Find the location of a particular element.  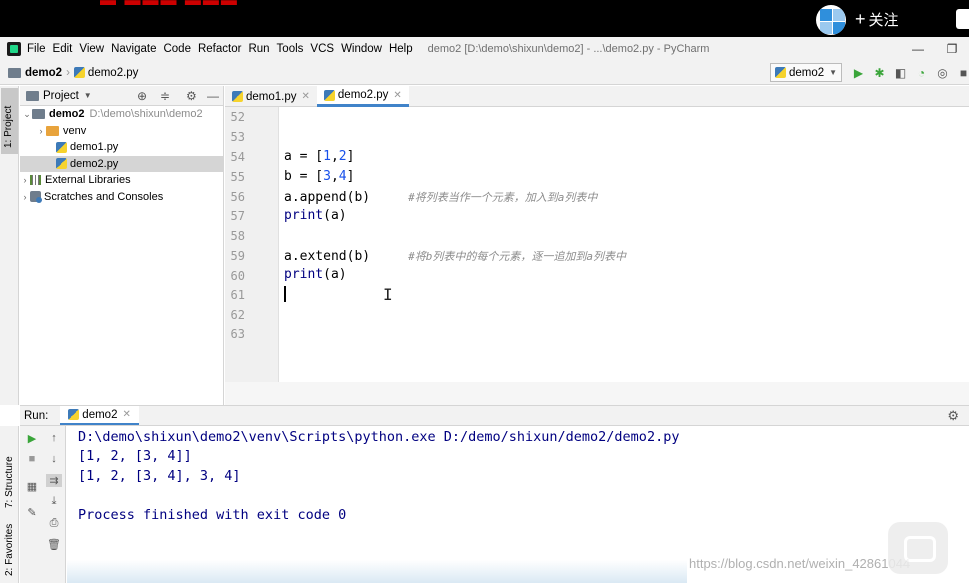

structure-tool-tab: 7: Structure is located at coordinates (9, 482).